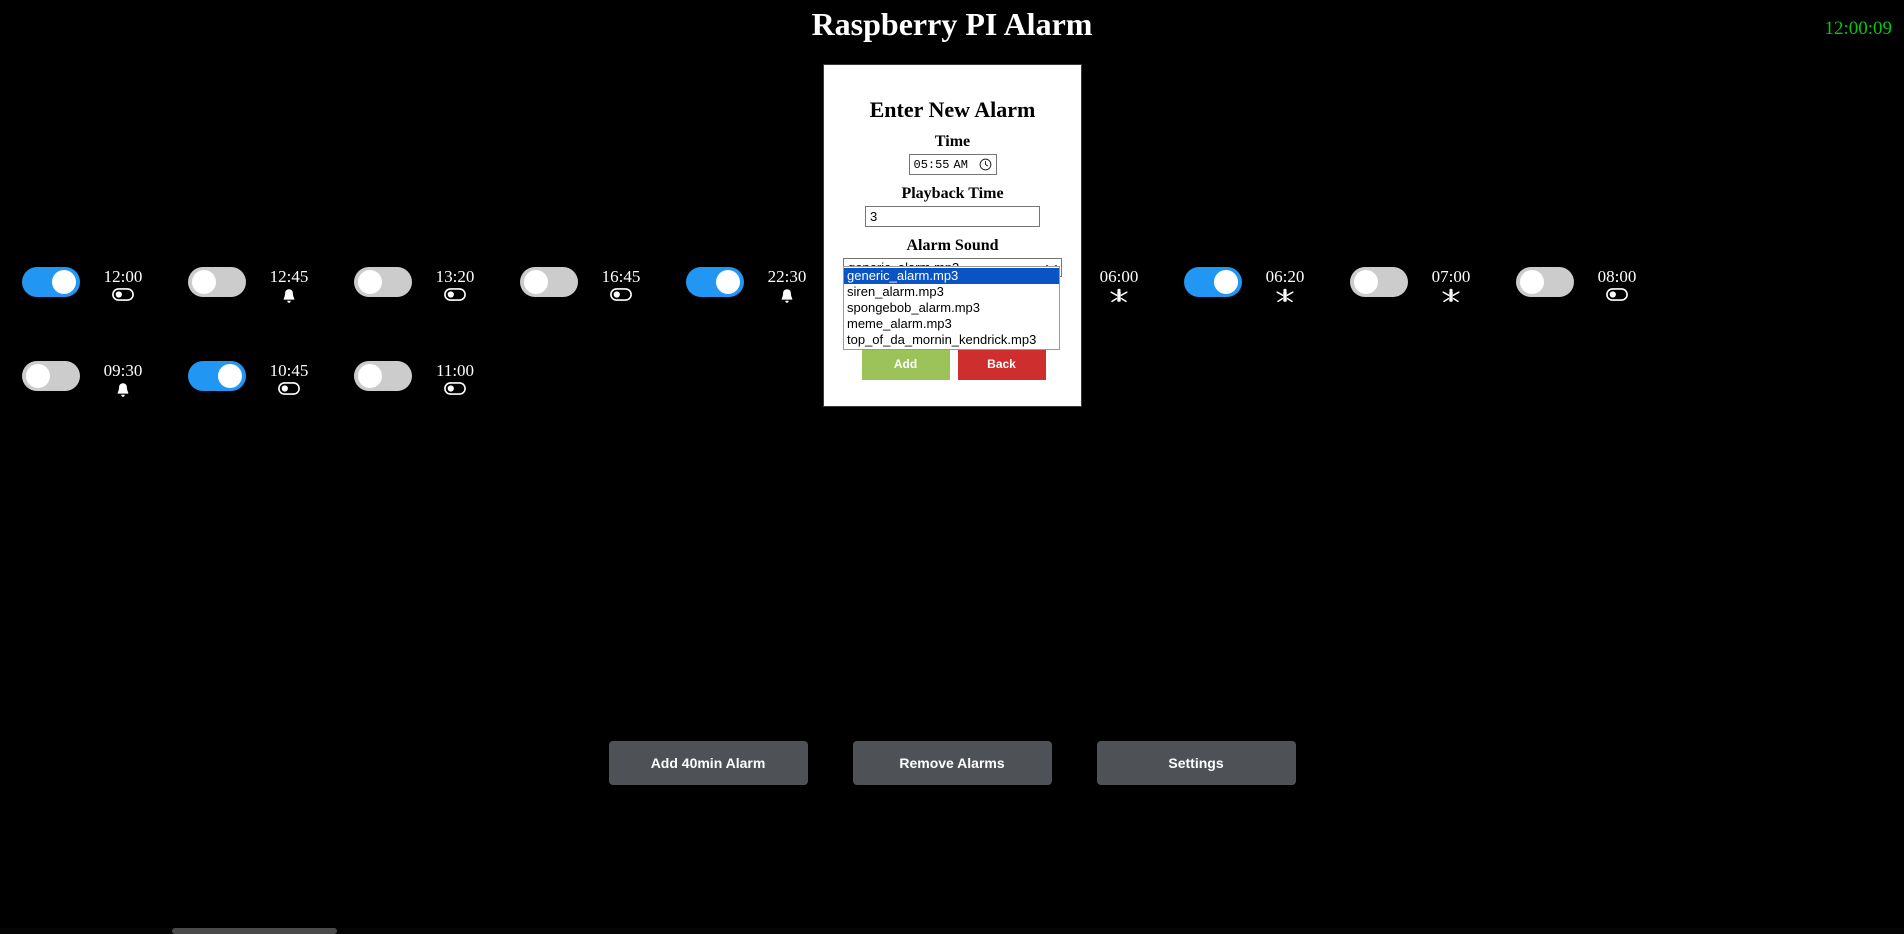 The width and height of the screenshot is (1904, 934). What do you see at coordinates (1858, 28) in the screenshot?
I see `current-time-clock: 12:00:09` at bounding box center [1858, 28].